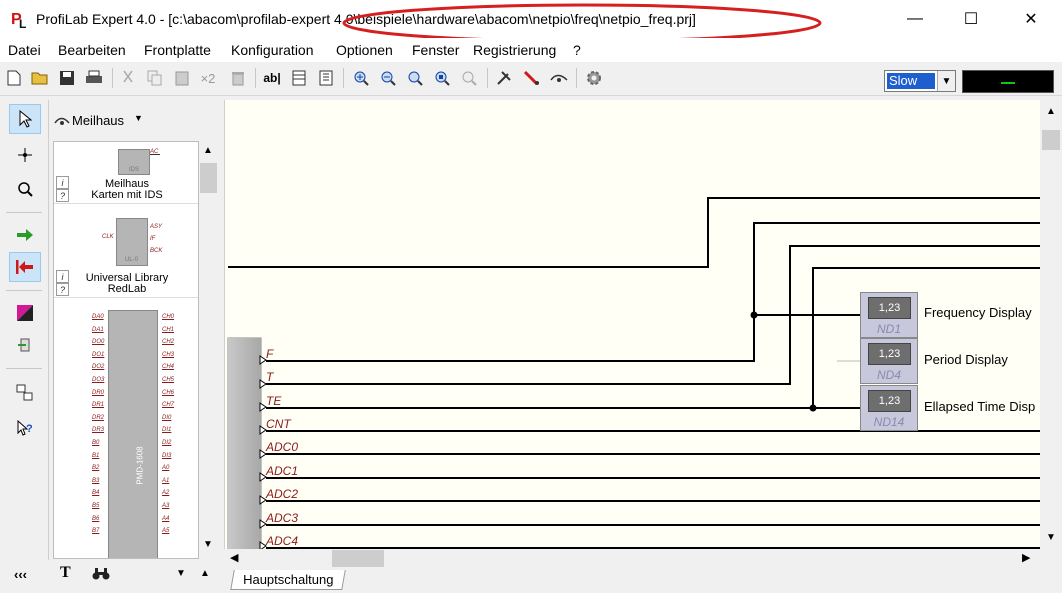 This screenshot has width=1062, height=593. I want to click on pin-label: DR2, so click(98, 417).